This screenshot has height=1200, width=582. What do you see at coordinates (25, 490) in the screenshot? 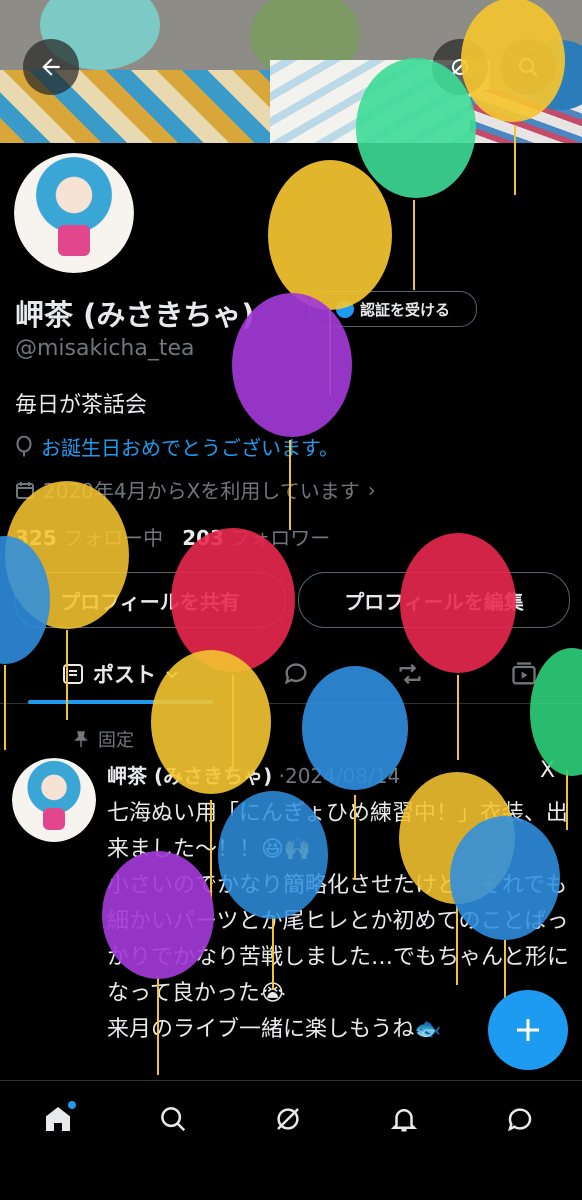
I see `calendar-icon` at bounding box center [25, 490].